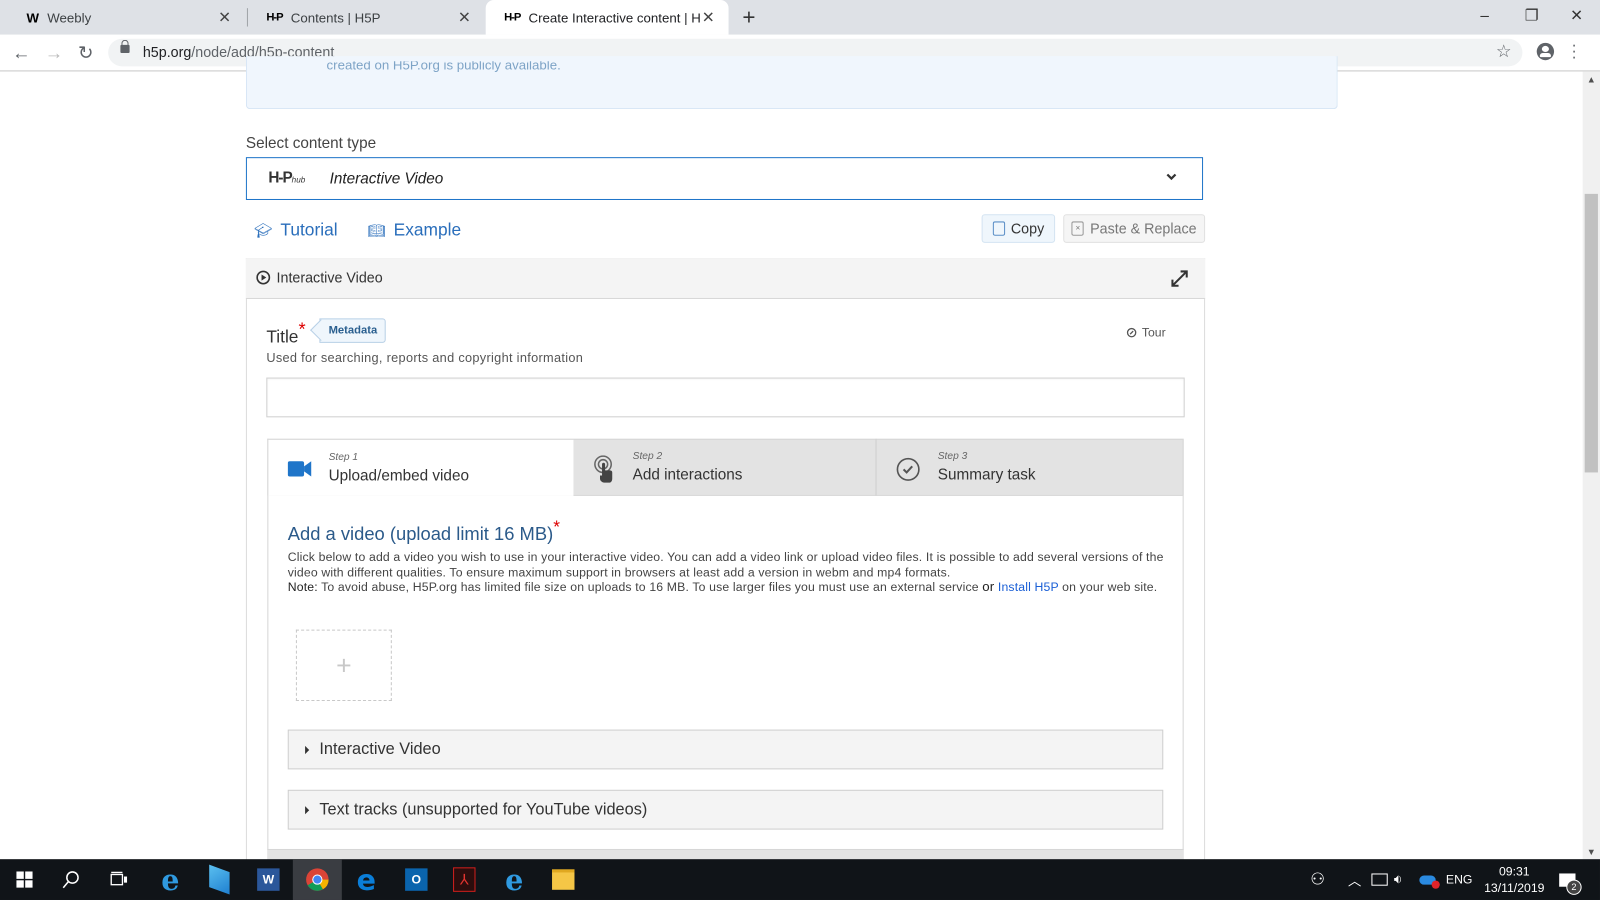 This screenshot has width=1600, height=900. I want to click on step-number: Step 3, so click(952, 457).